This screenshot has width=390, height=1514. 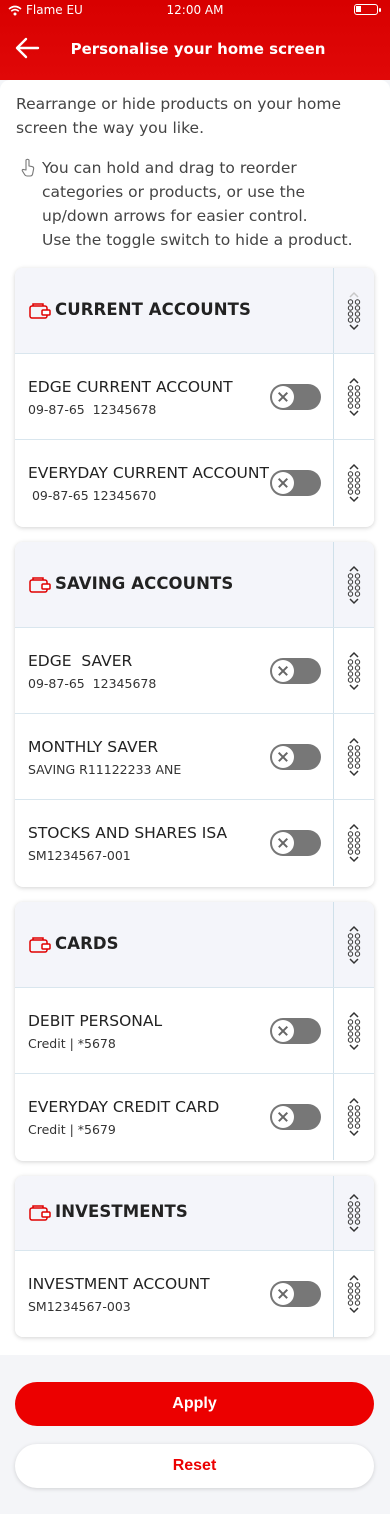 I want to click on product-name: STOCKS AND SHARES ISA, so click(x=128, y=833).